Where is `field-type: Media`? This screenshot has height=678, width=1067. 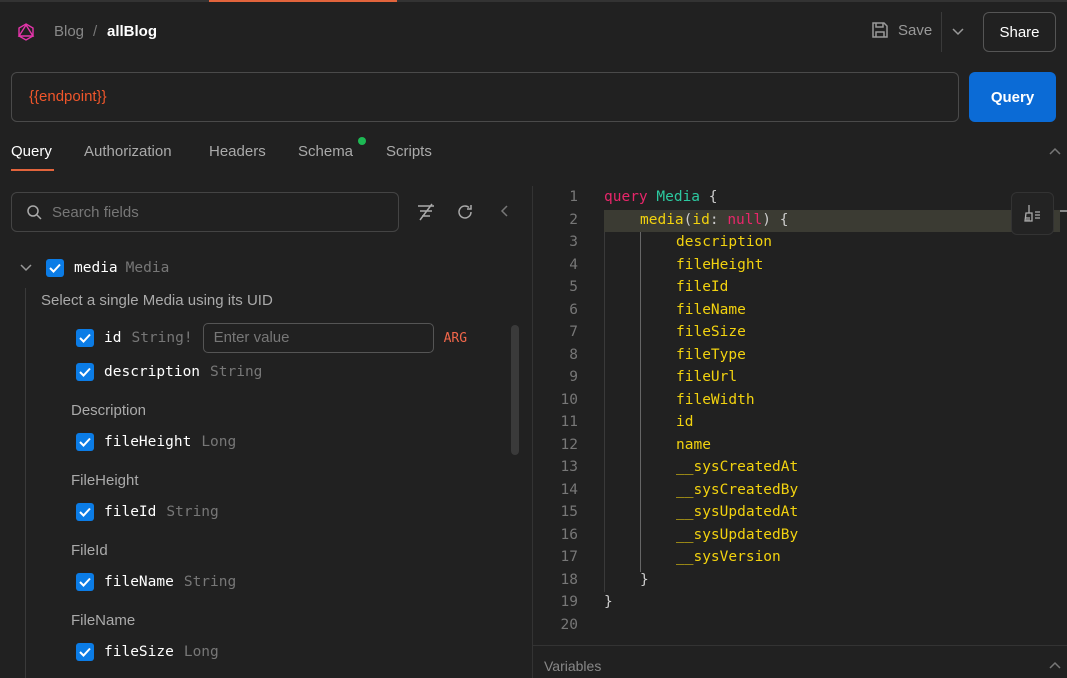
field-type: Media is located at coordinates (147, 268).